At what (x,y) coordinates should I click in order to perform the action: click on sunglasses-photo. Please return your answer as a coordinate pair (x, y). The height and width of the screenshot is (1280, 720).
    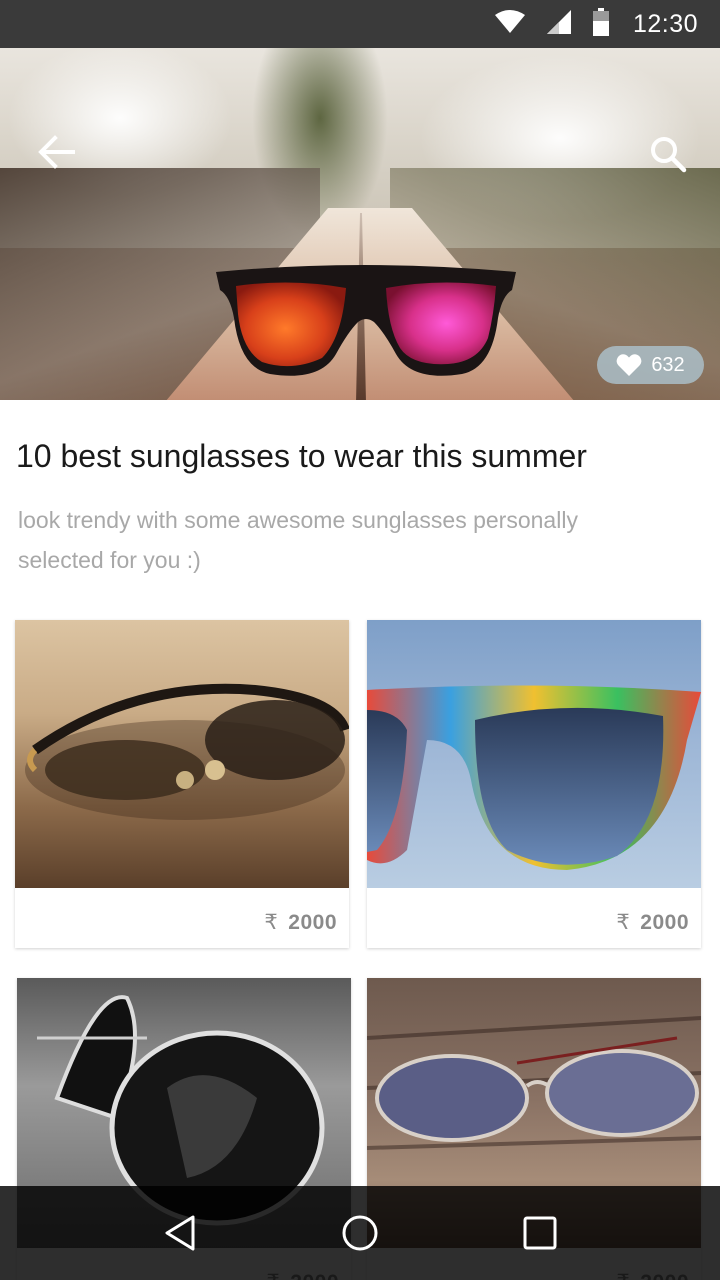
    Looking at the image, I should click on (366, 320).